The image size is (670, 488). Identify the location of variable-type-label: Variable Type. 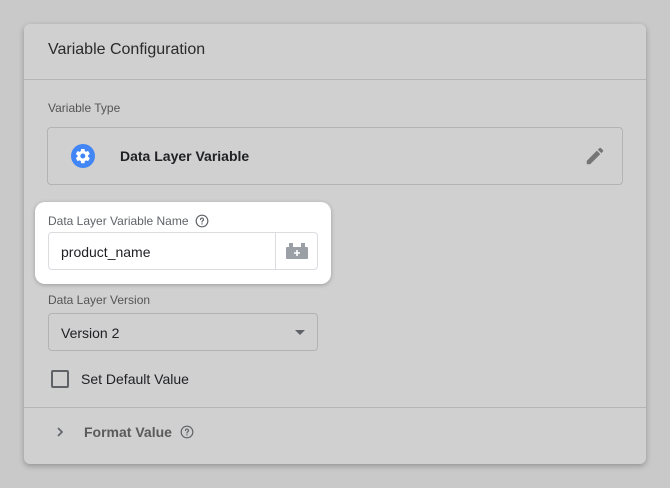
(84, 108).